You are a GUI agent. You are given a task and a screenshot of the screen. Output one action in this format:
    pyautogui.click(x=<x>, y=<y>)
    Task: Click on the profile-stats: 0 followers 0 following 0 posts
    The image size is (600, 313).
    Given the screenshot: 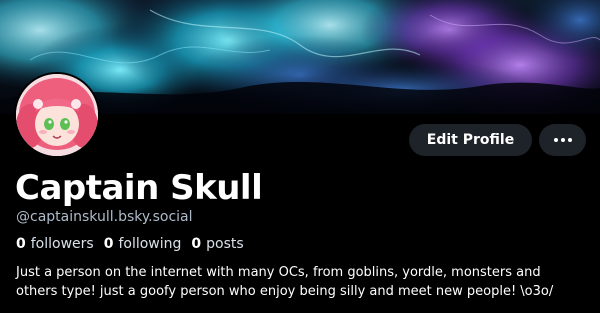 What is the action you would take?
    pyautogui.click(x=135, y=244)
    